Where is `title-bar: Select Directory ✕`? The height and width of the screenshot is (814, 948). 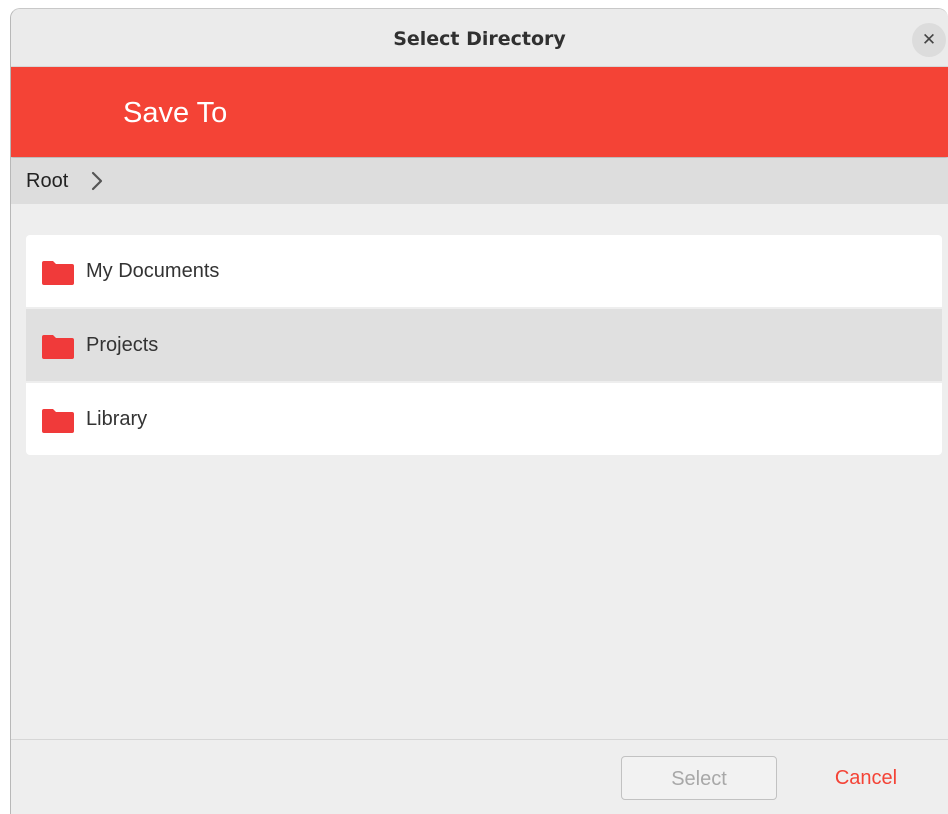 title-bar: Select Directory ✕ is located at coordinates (479, 38).